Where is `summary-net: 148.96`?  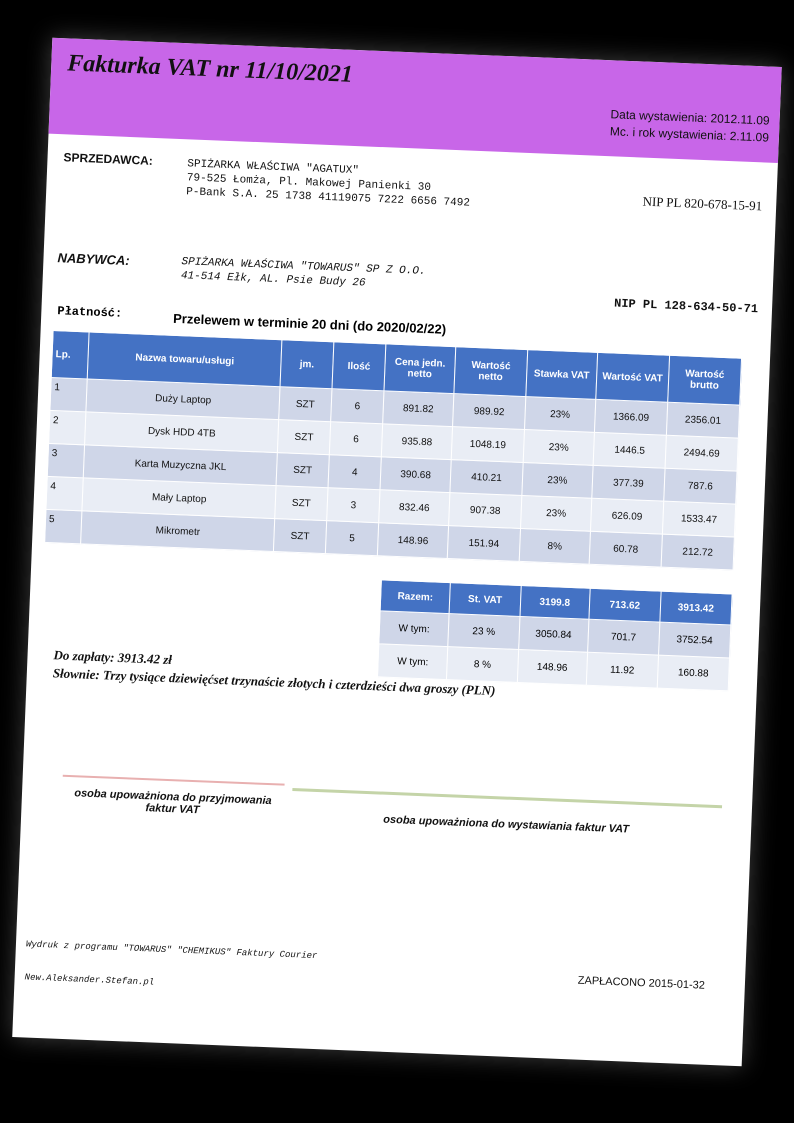
summary-net: 148.96 is located at coordinates (552, 667).